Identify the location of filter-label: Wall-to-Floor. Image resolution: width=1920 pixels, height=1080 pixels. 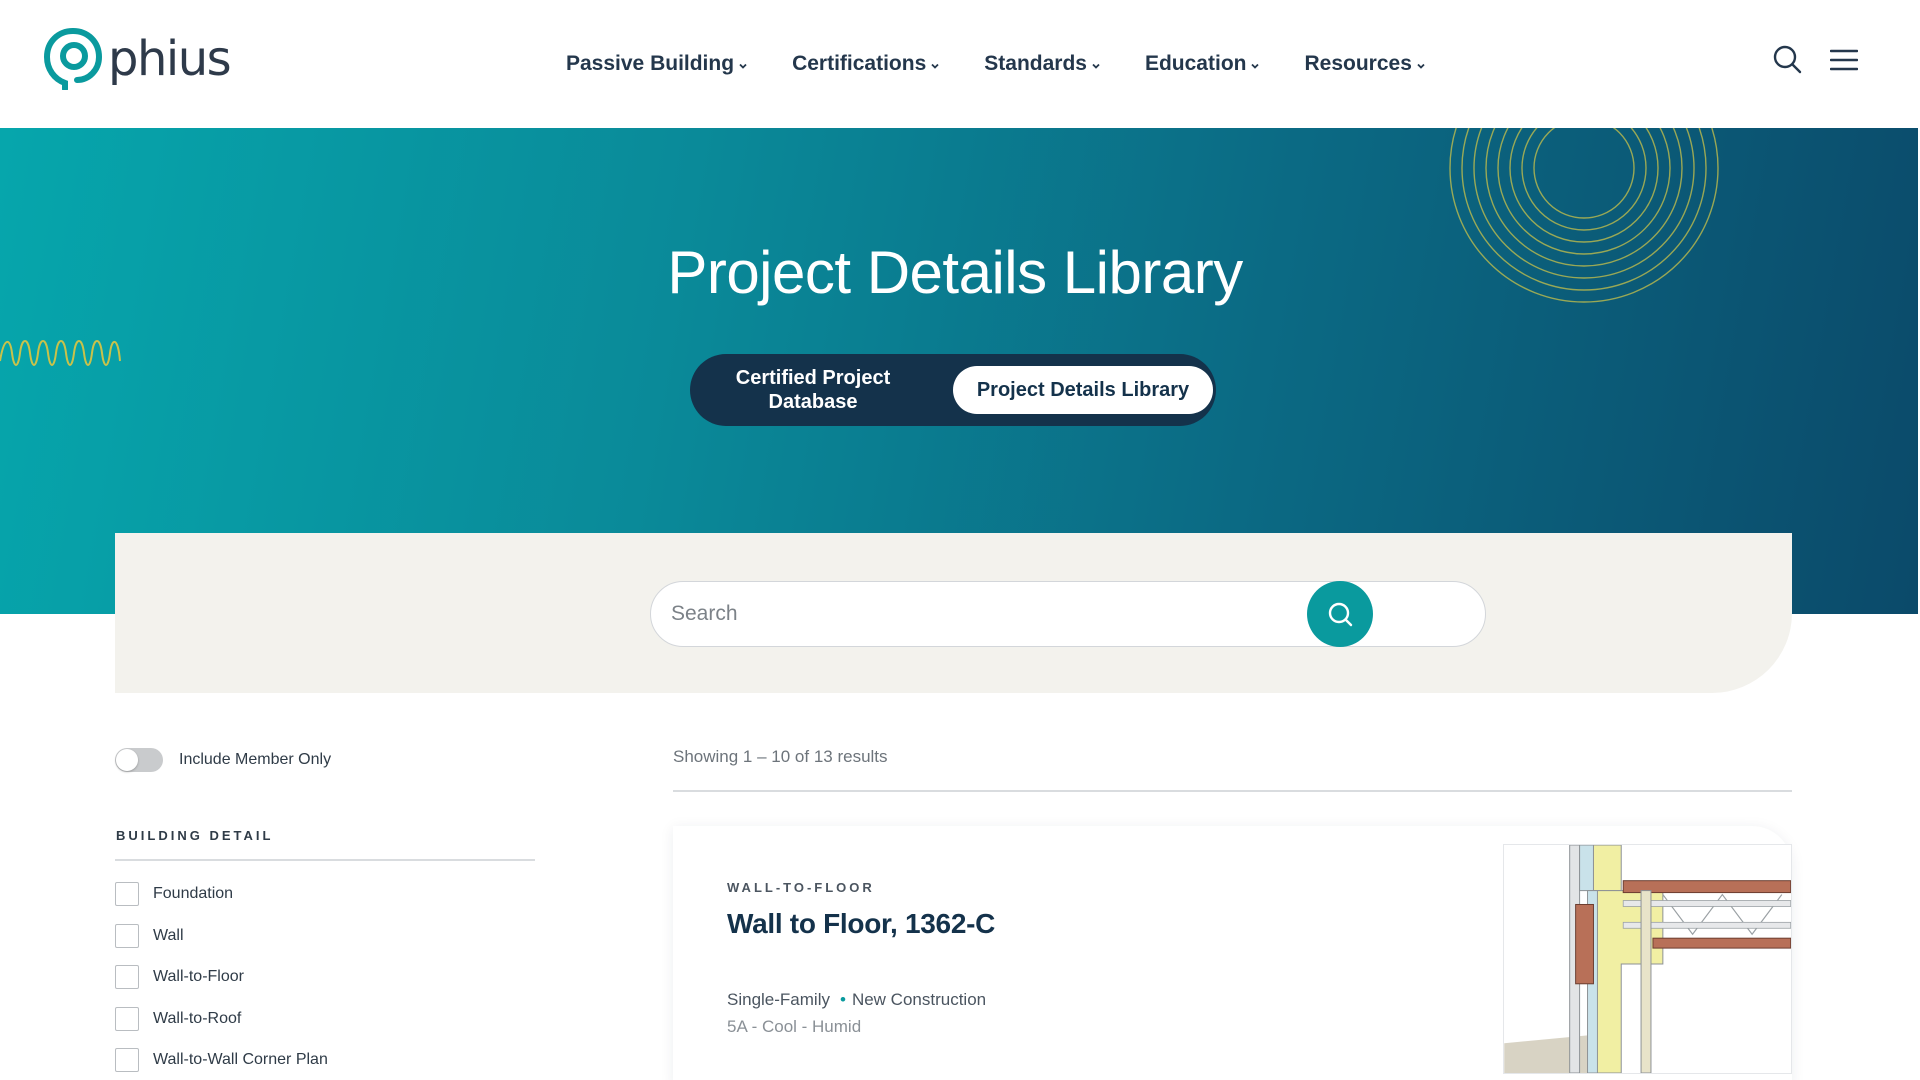
(198, 976).